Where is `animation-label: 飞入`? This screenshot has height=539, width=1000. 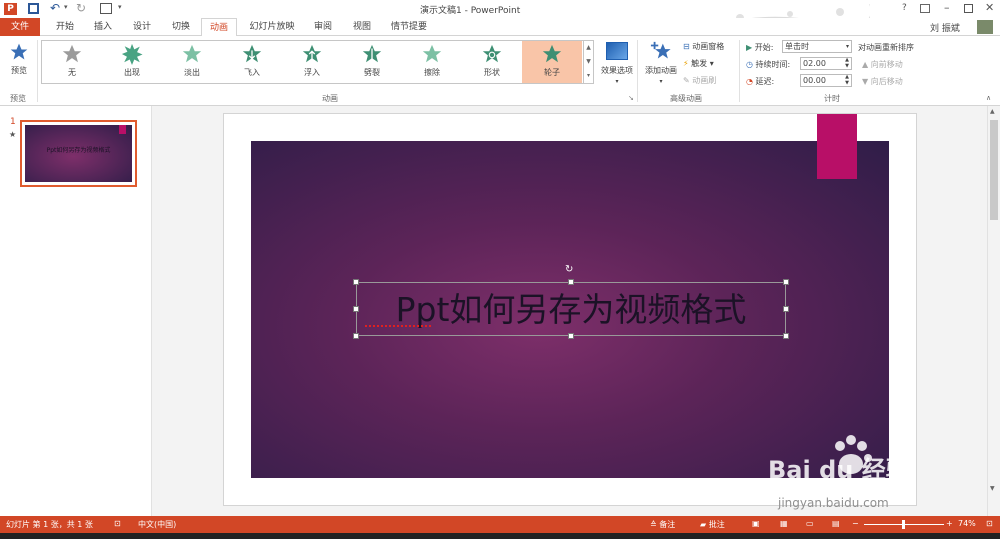 animation-label: 飞入 is located at coordinates (252, 72).